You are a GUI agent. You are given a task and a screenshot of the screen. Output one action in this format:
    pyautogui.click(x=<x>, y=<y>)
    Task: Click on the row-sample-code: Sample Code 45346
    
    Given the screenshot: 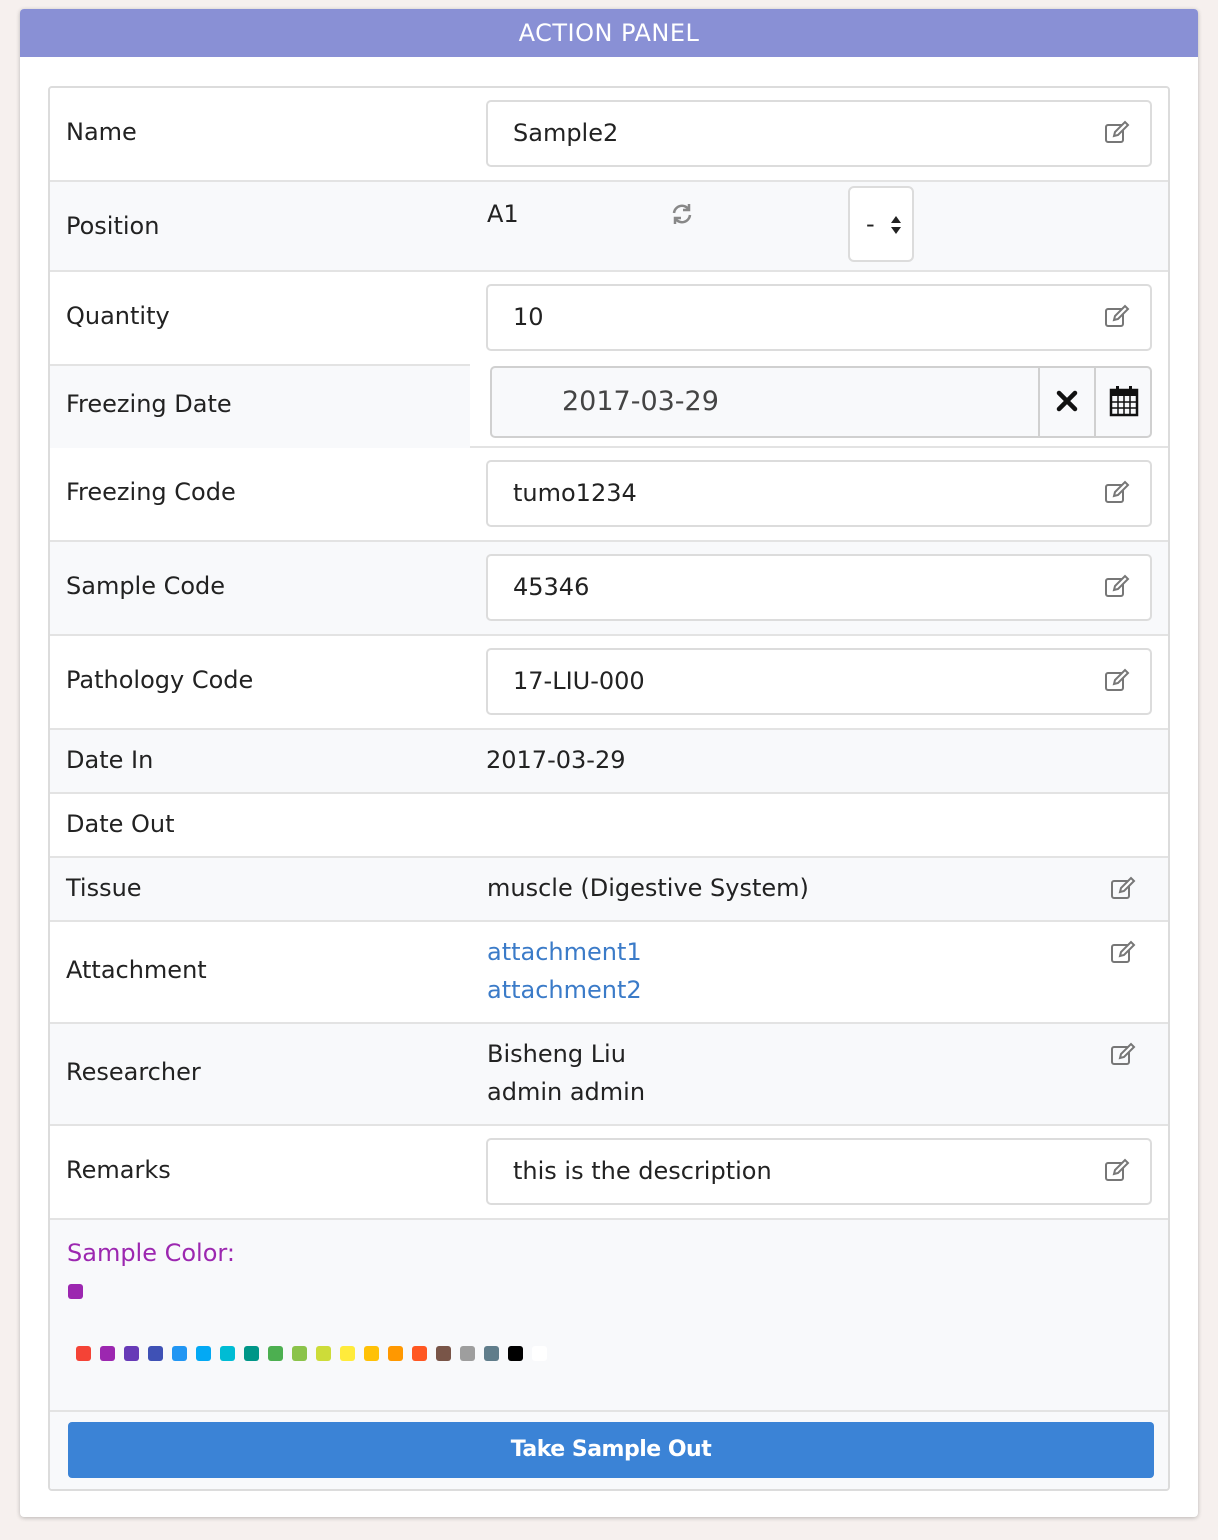 What is the action you would take?
    pyautogui.click(x=609, y=589)
    